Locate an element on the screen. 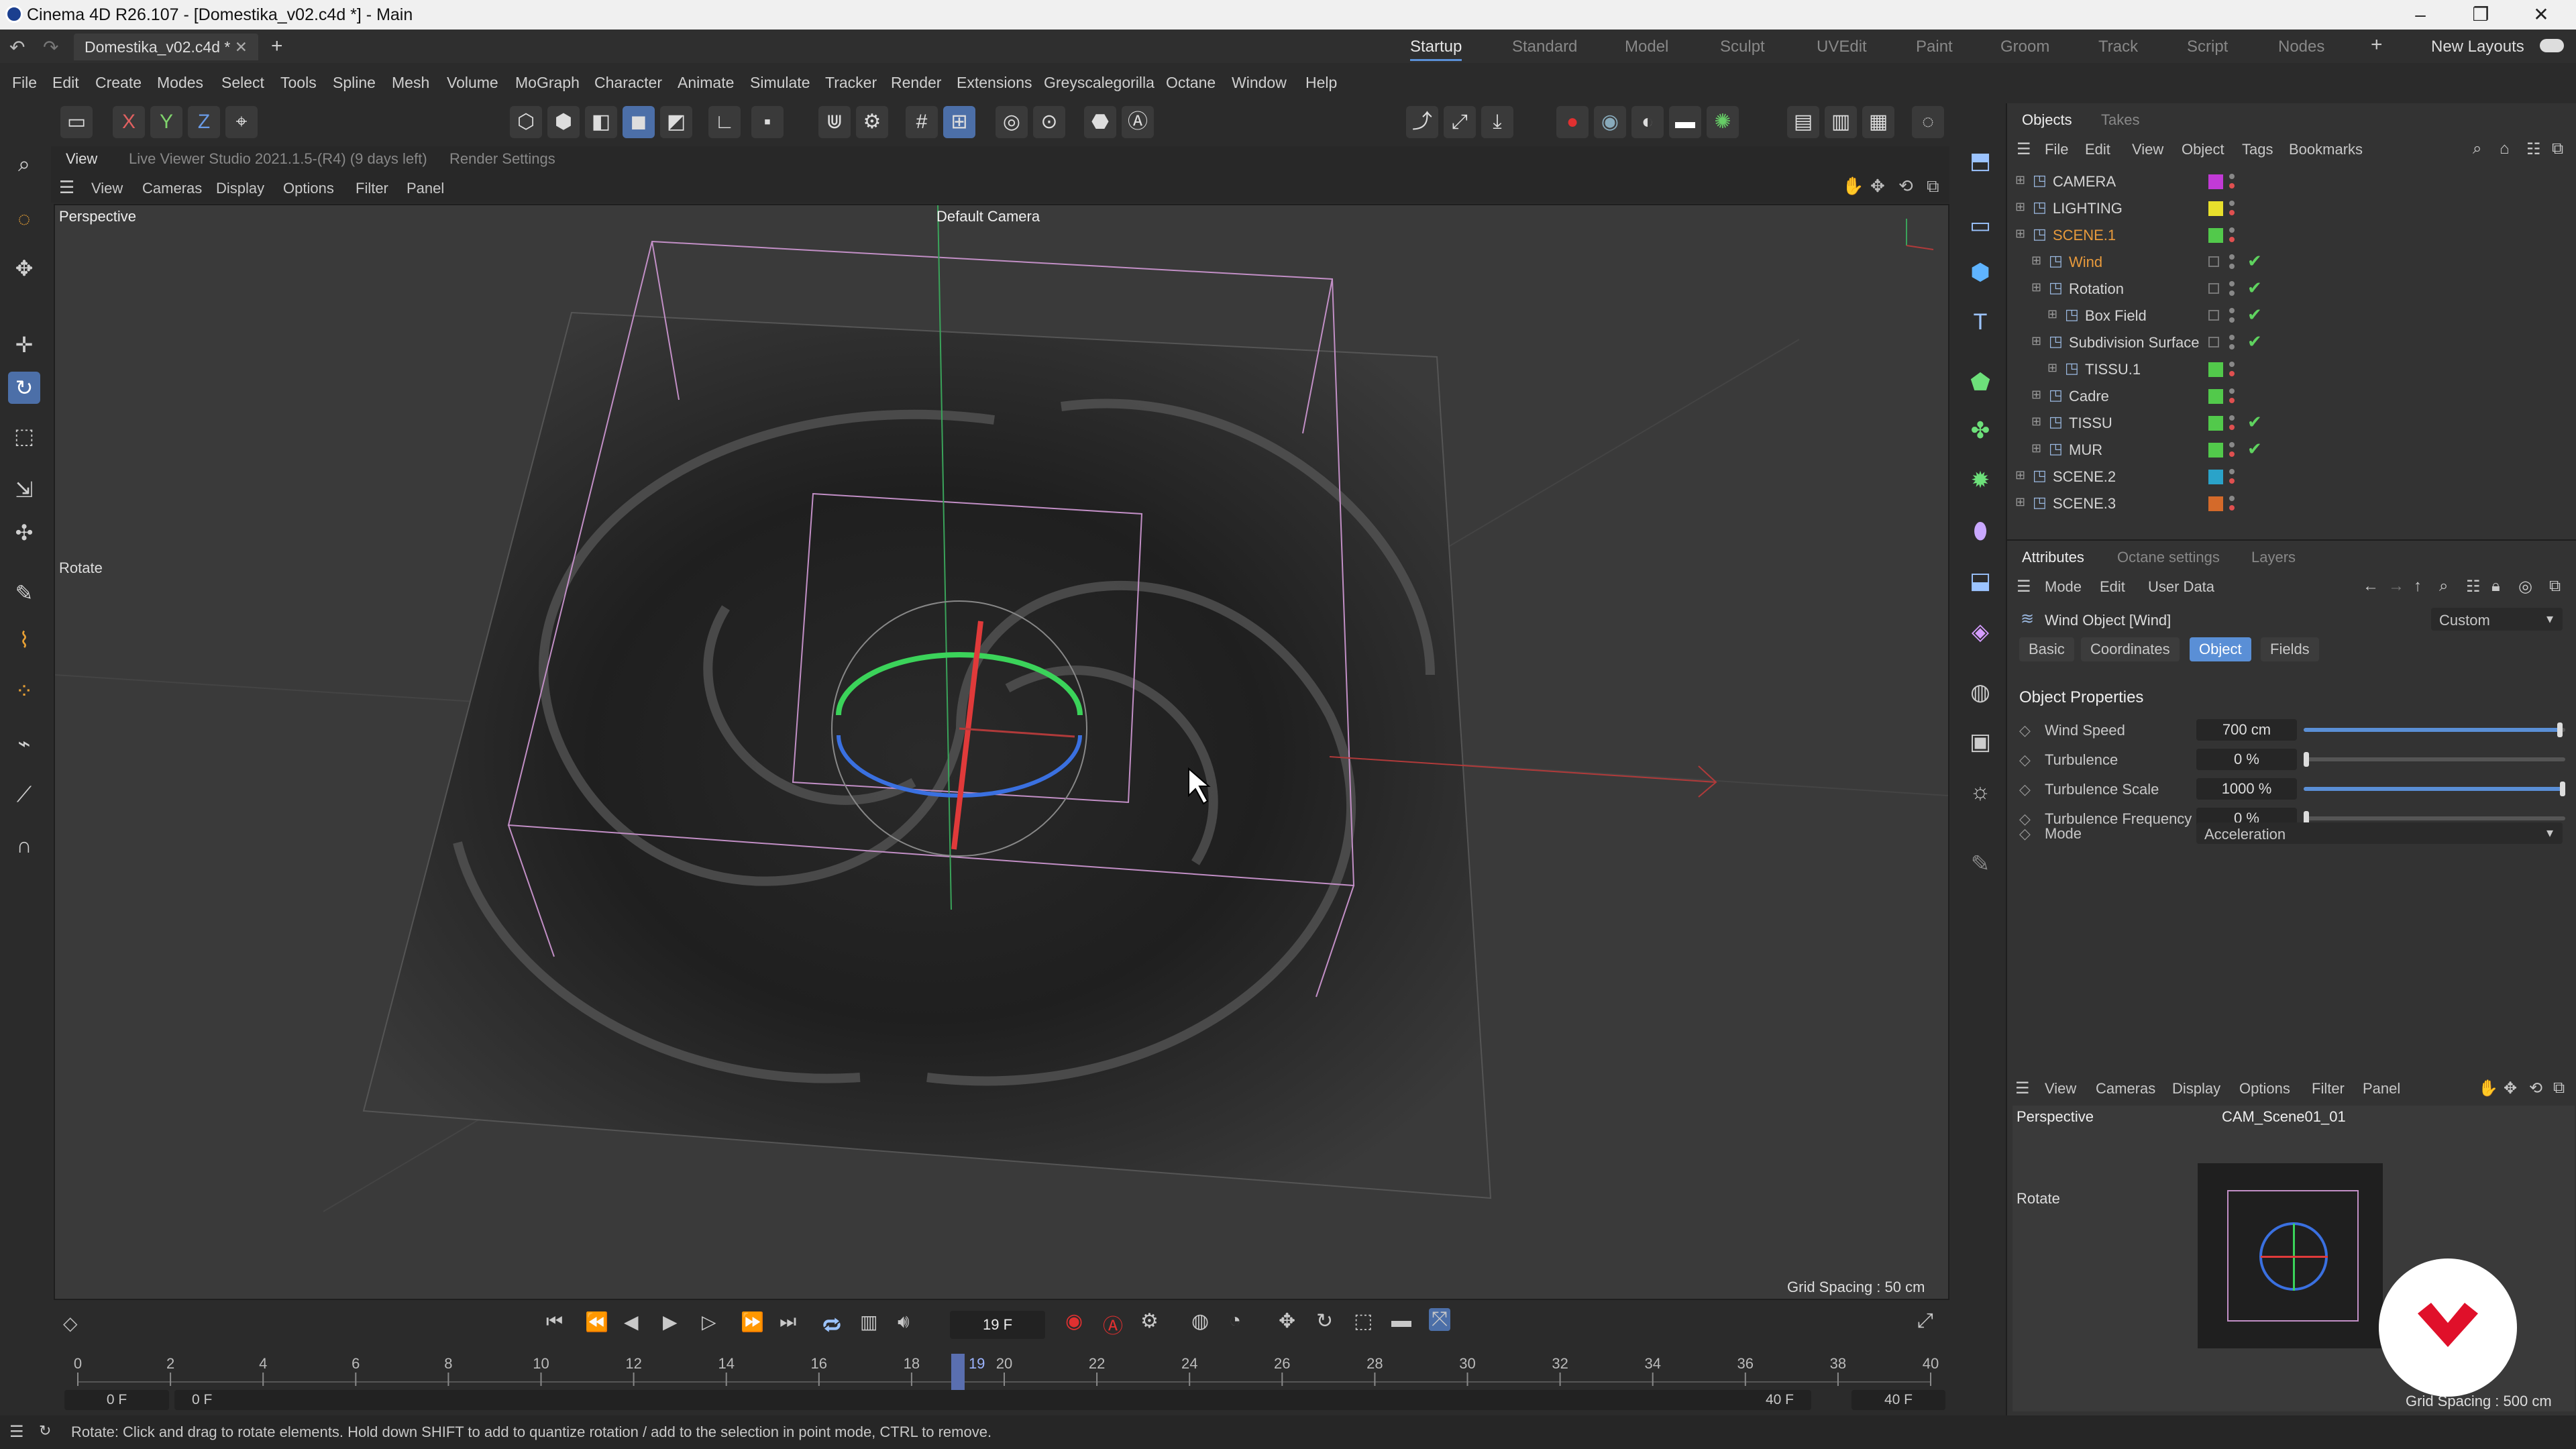  subtab-coordinates: Coordinates is located at coordinates (2130, 649).